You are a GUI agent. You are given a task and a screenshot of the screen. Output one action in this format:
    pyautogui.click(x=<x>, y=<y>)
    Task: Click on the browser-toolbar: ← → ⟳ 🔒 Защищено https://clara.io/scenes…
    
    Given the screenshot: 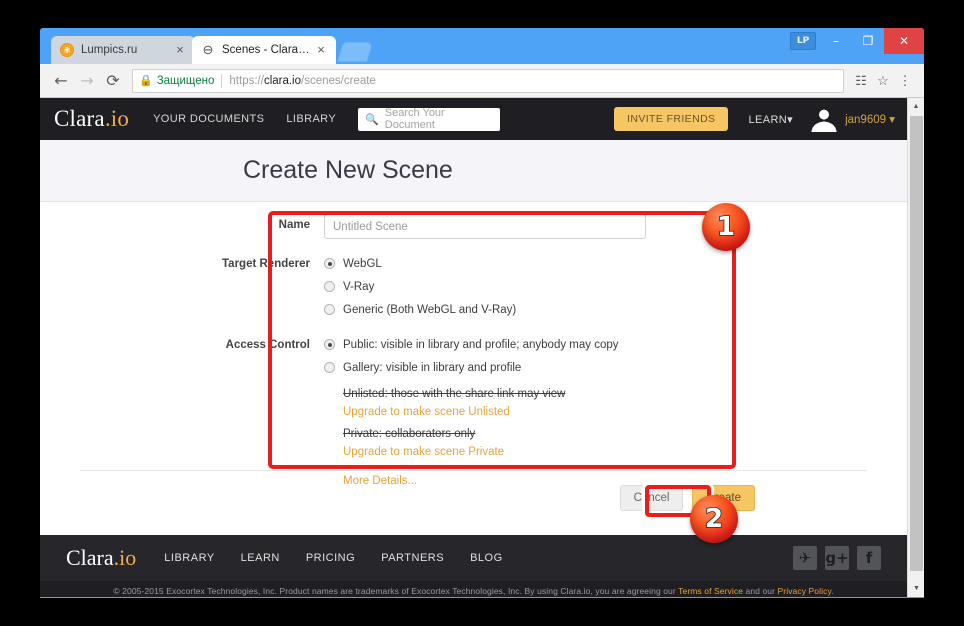 What is the action you would take?
    pyautogui.click(x=482, y=81)
    